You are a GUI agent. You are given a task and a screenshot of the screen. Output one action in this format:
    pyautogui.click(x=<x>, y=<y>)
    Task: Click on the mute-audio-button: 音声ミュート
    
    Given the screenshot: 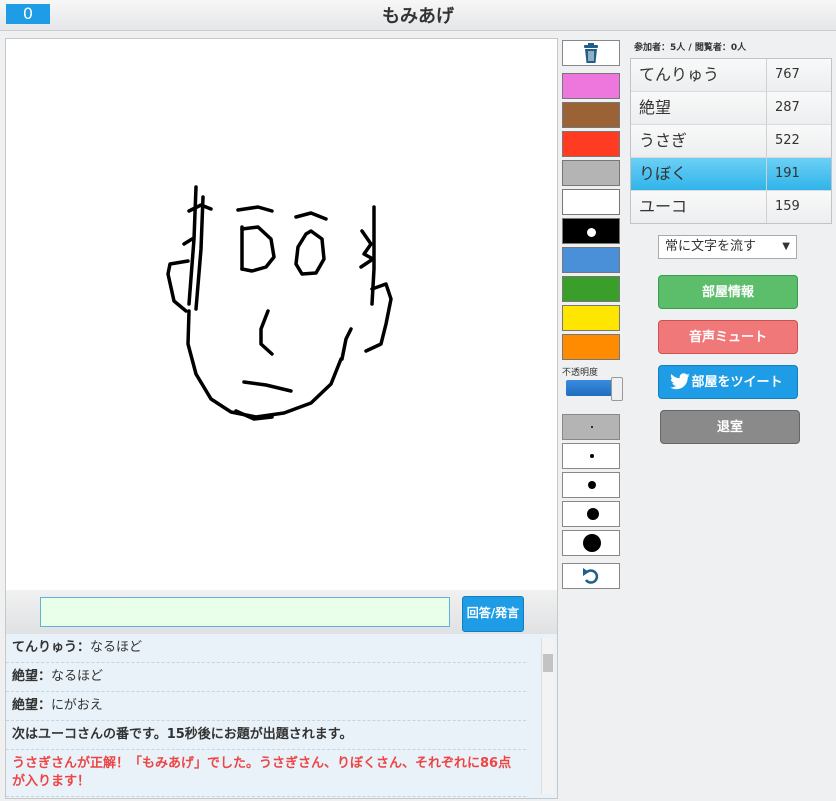 What is the action you would take?
    pyautogui.click(x=728, y=337)
    